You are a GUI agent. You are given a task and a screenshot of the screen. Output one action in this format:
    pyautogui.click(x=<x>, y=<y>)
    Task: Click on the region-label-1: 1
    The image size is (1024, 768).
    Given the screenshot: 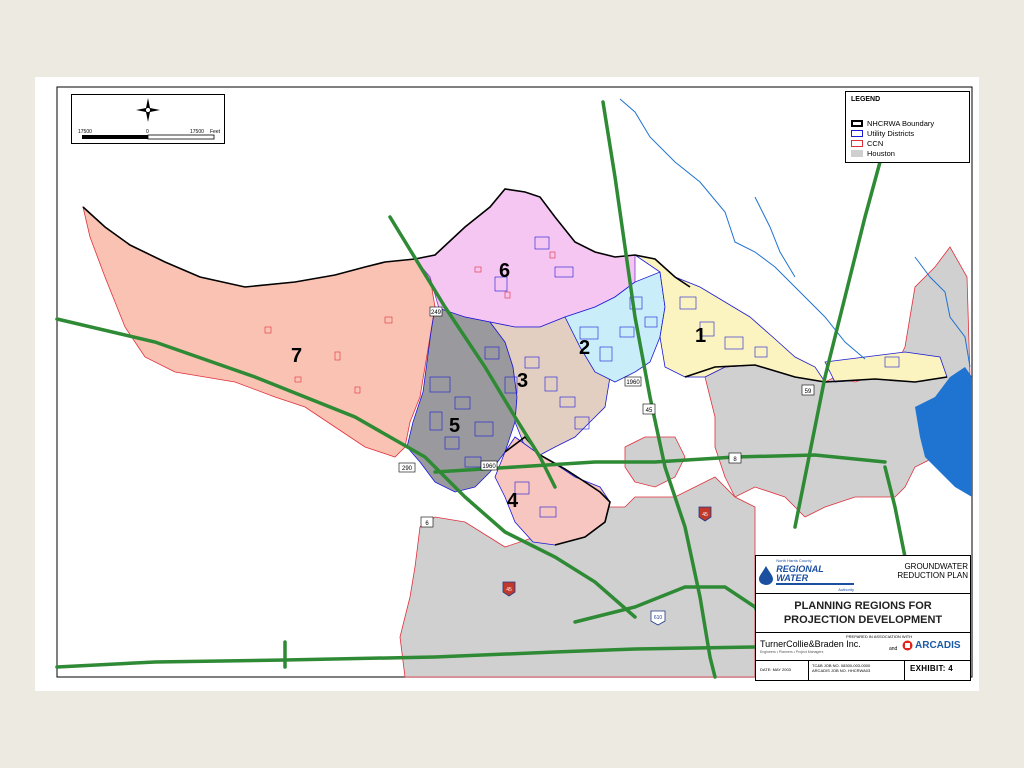 What is the action you would take?
    pyautogui.click(x=700, y=336)
    